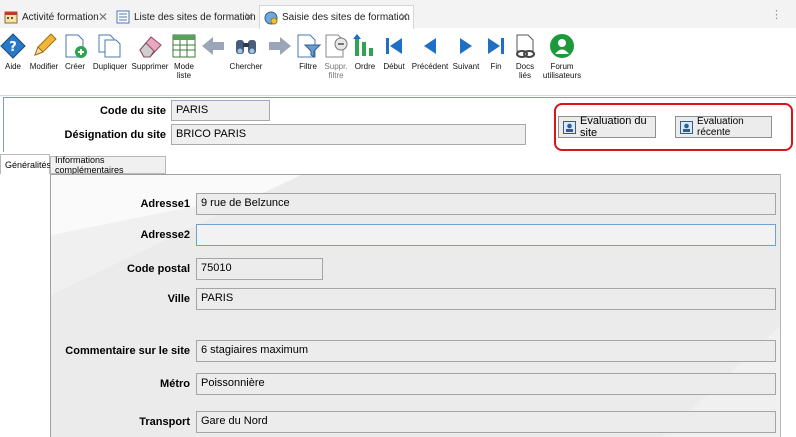 Image resolution: width=796 pixels, height=437 pixels. I want to click on supprimer-button: Supprimer, so click(150, 51).